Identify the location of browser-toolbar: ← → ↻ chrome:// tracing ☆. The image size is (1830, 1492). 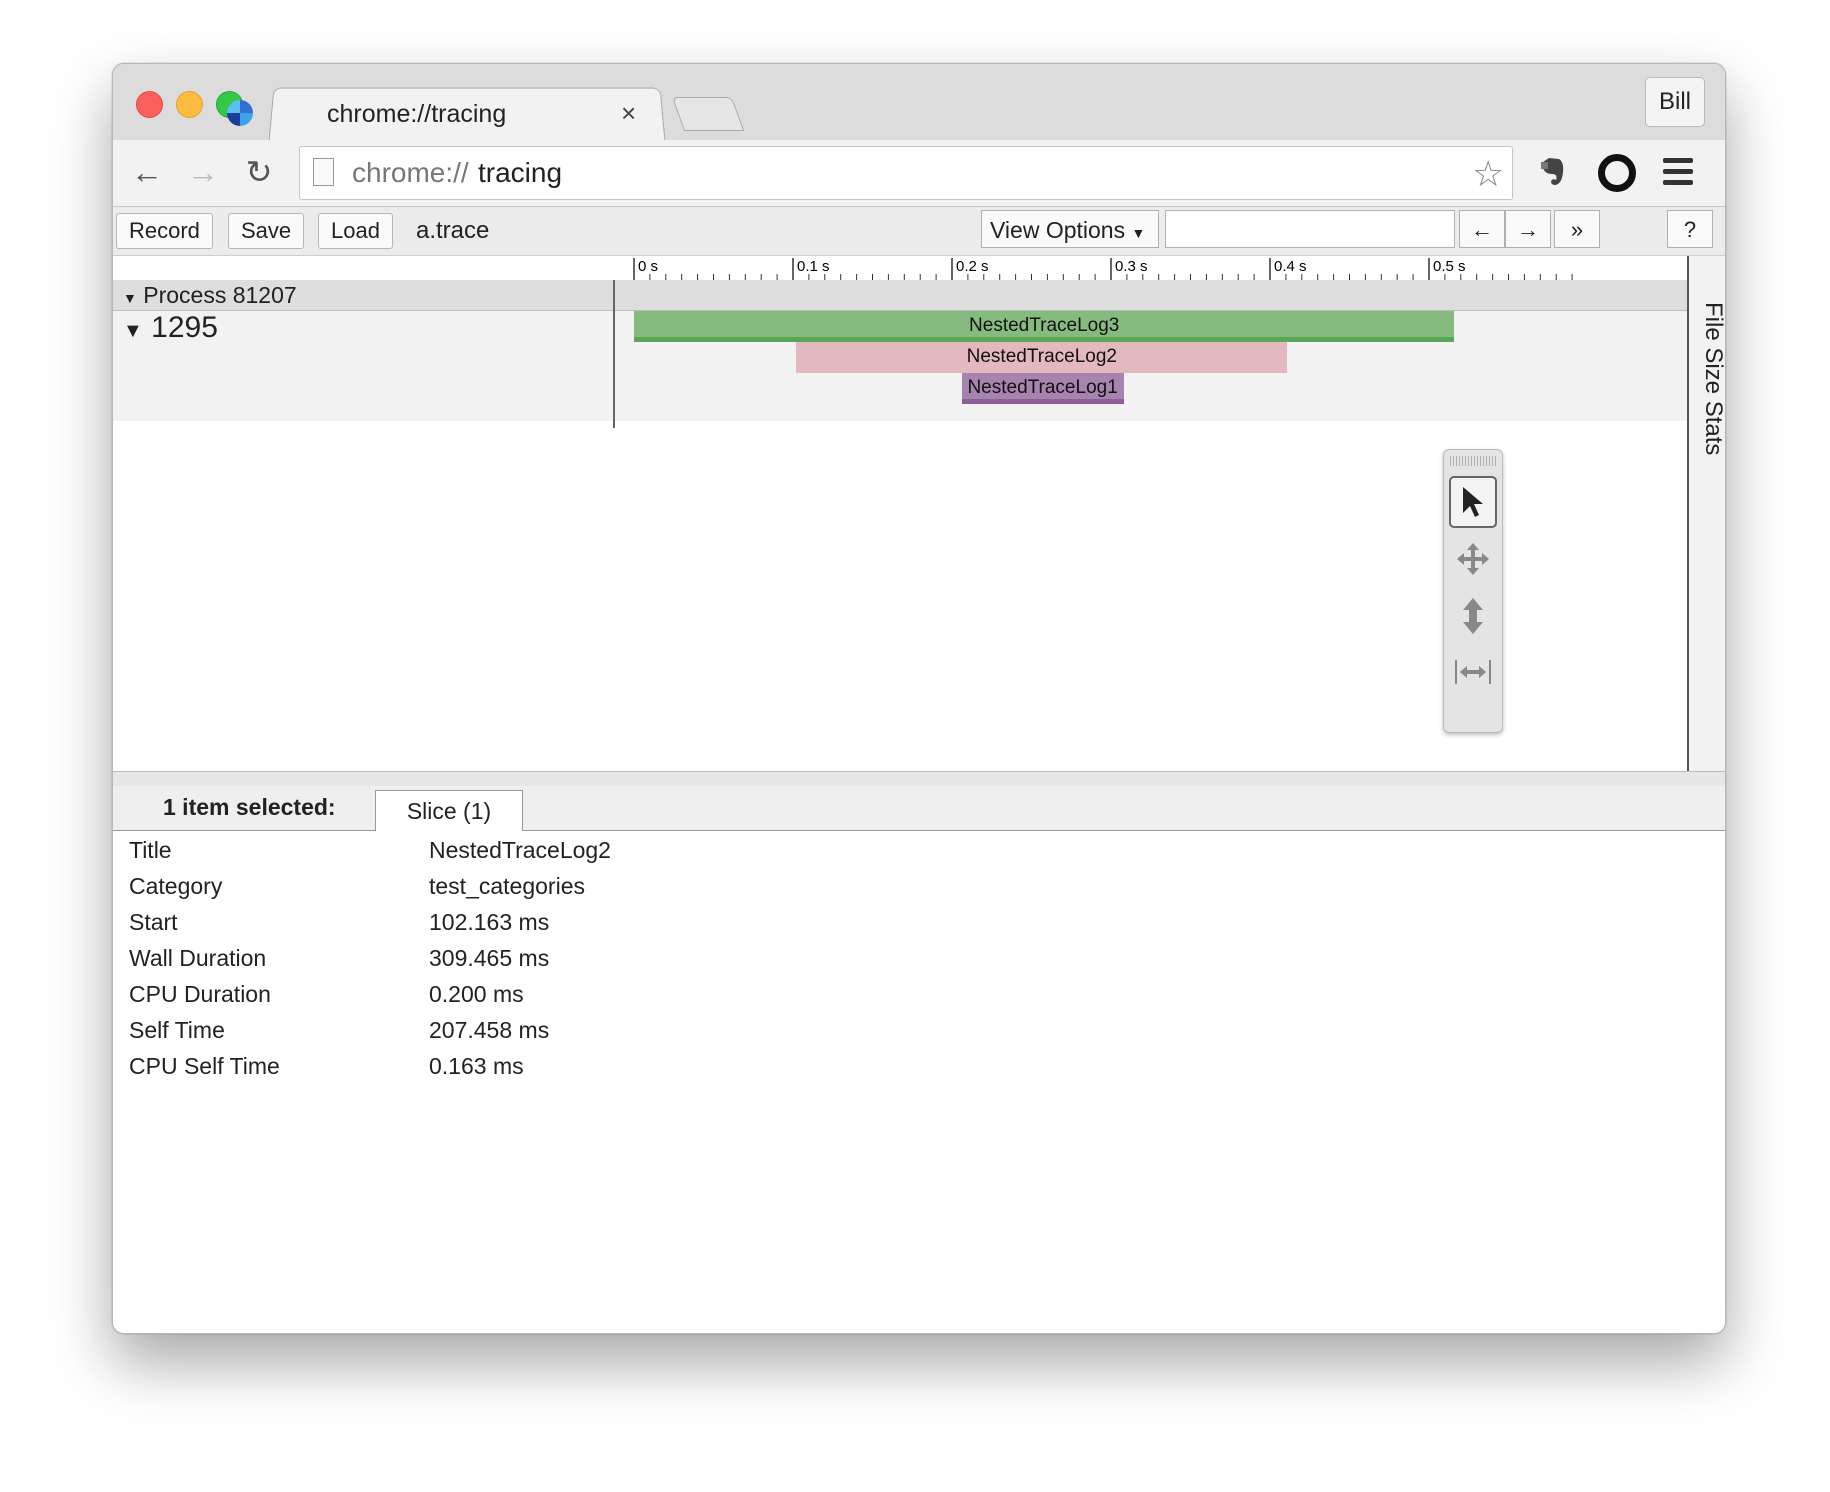
(919, 173).